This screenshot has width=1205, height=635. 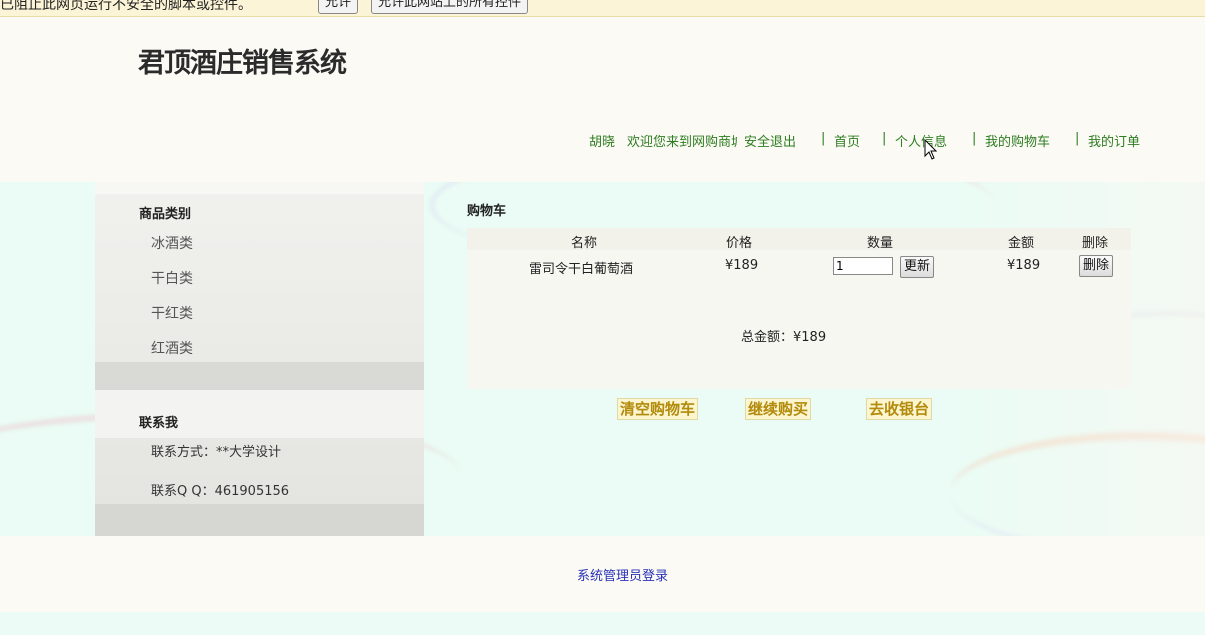 I want to click on checkout-button: 去收银台, so click(x=899, y=409).